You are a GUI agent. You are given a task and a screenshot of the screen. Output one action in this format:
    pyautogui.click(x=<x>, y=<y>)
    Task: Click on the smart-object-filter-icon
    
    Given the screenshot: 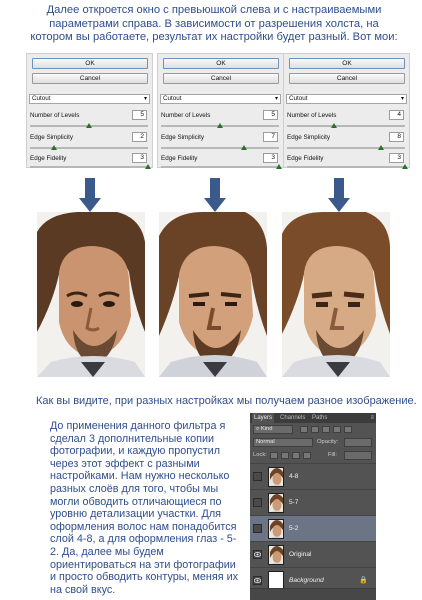 What is the action you would take?
    pyautogui.click(x=348, y=429)
    